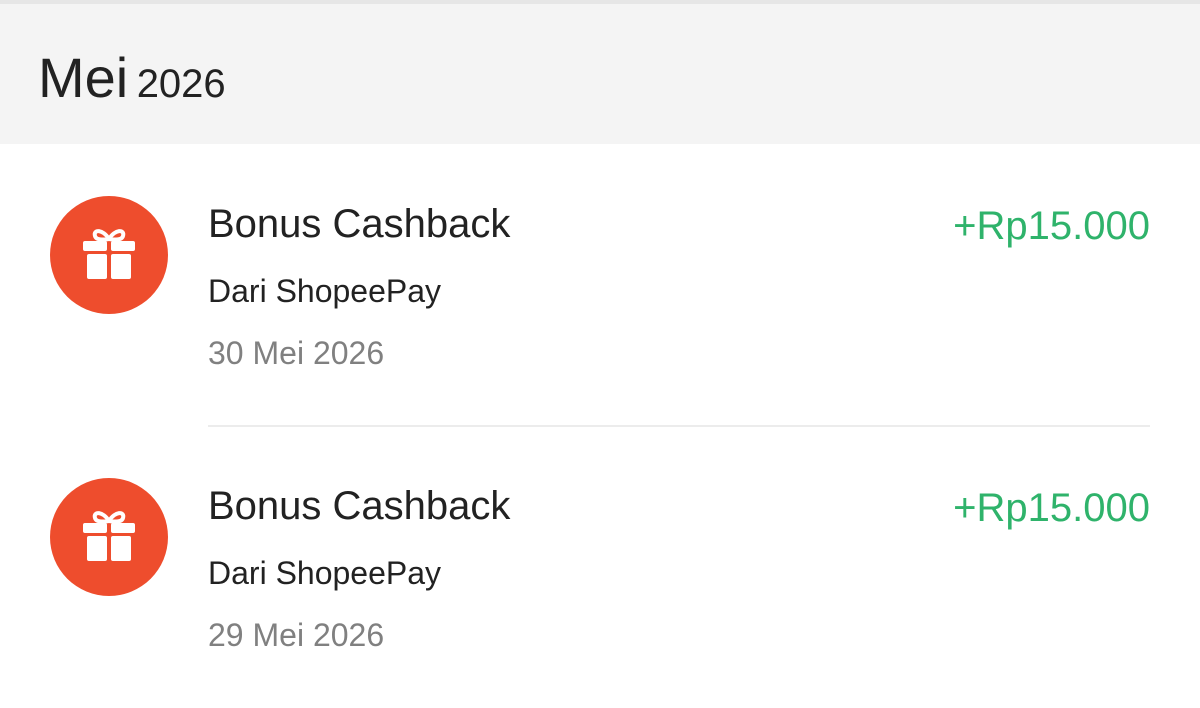 This screenshot has width=1200, height=708. I want to click on transaction-date: 29 Mei 2026, so click(296, 635).